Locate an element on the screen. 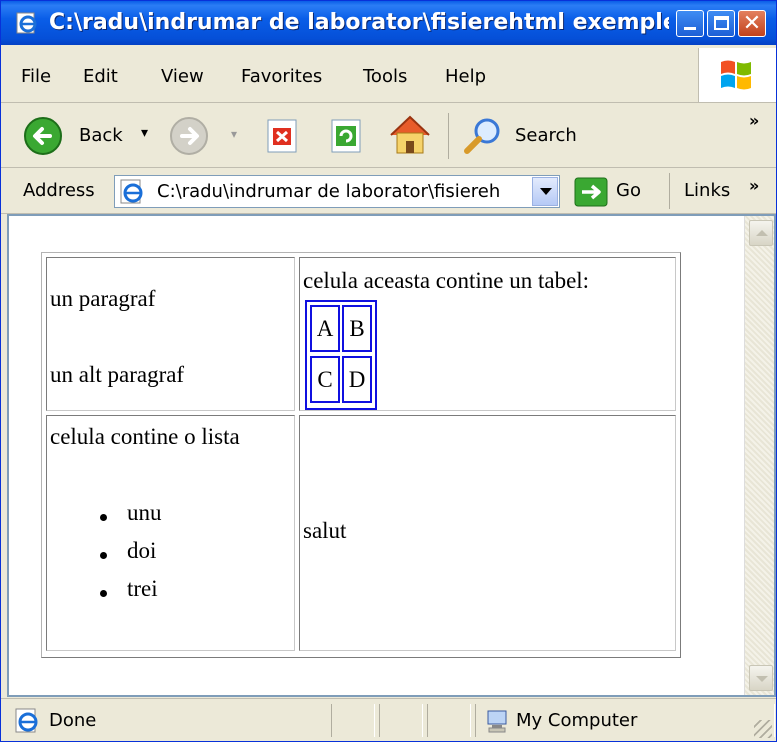 The height and width of the screenshot is (742, 777). close-icon: ✕ is located at coordinates (752, 23).